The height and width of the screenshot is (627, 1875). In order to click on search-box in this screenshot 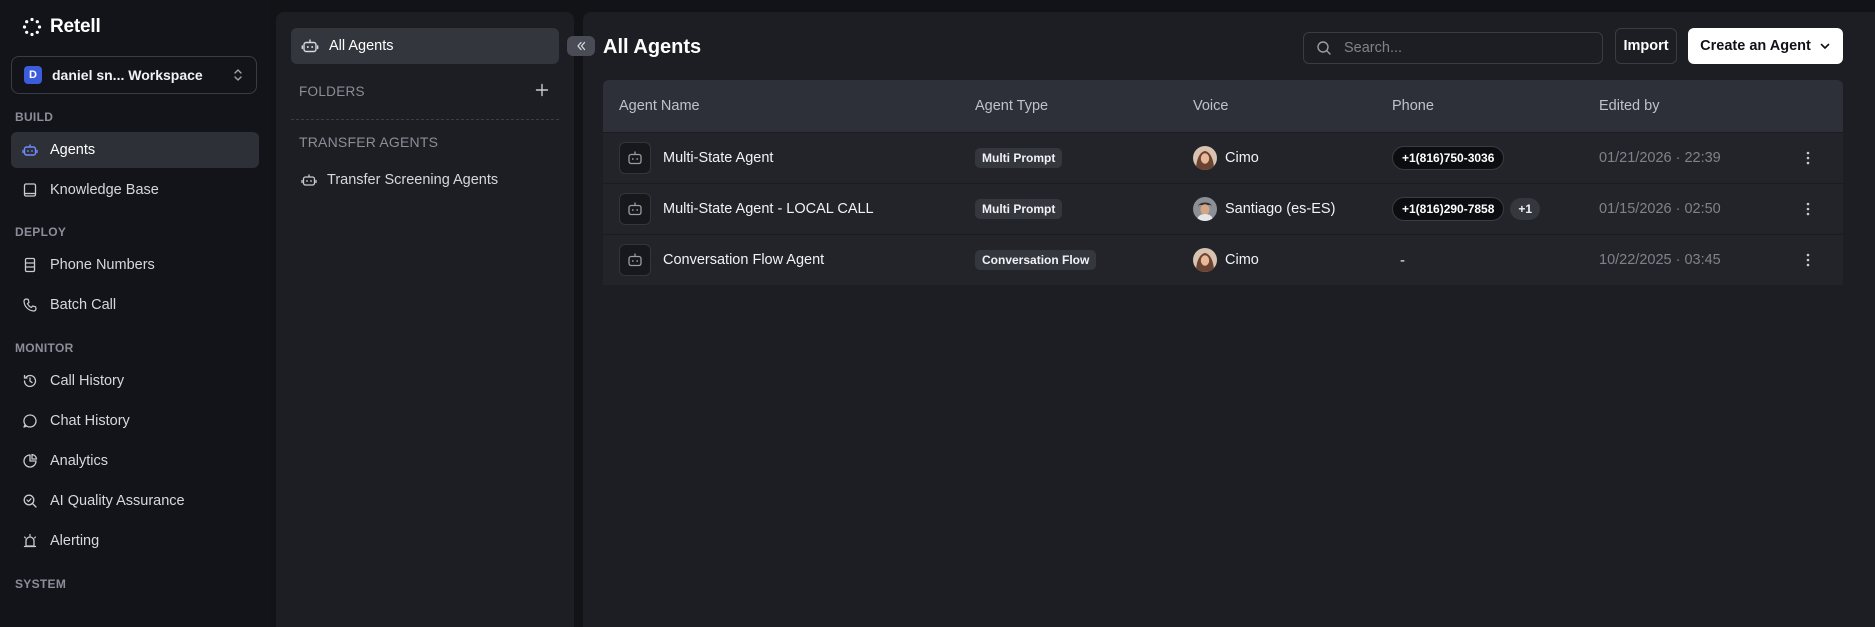, I will do `click(1453, 48)`.